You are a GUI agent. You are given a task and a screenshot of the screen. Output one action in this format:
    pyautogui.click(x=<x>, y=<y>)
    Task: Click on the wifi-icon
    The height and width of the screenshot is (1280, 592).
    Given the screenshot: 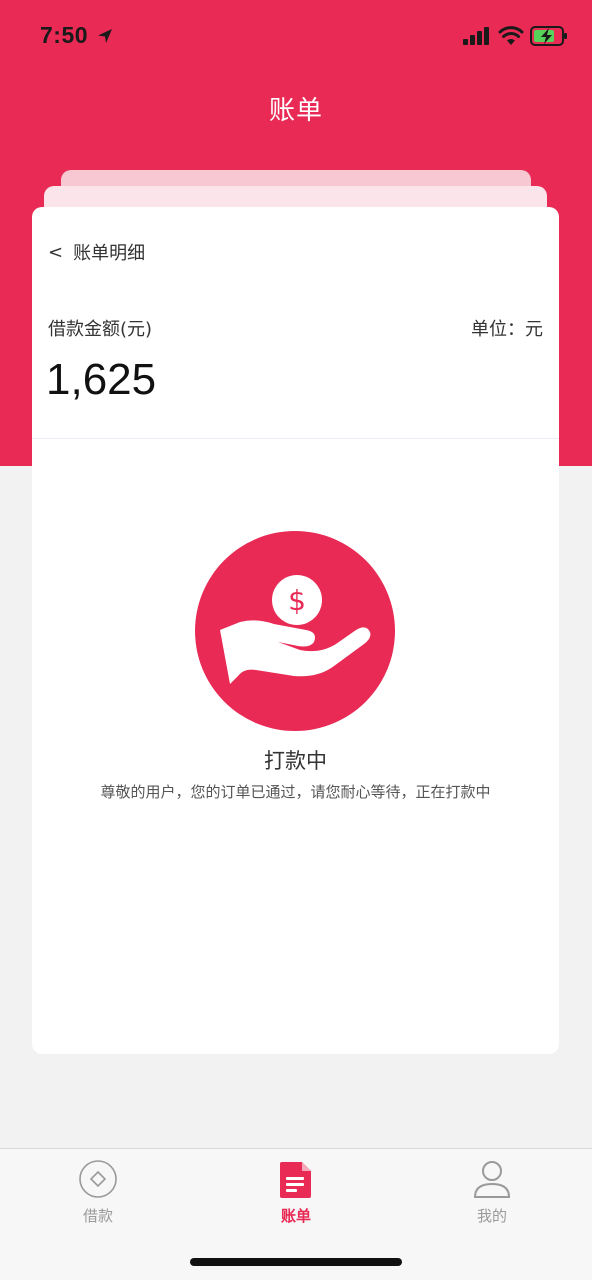 What is the action you would take?
    pyautogui.click(x=511, y=35)
    